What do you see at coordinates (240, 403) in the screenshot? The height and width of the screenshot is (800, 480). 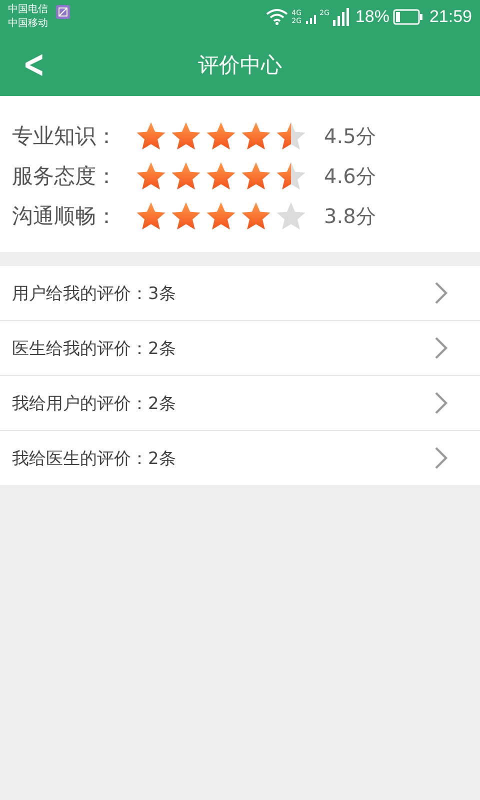 I see `review-list-item: 我给用户的评价：2条` at bounding box center [240, 403].